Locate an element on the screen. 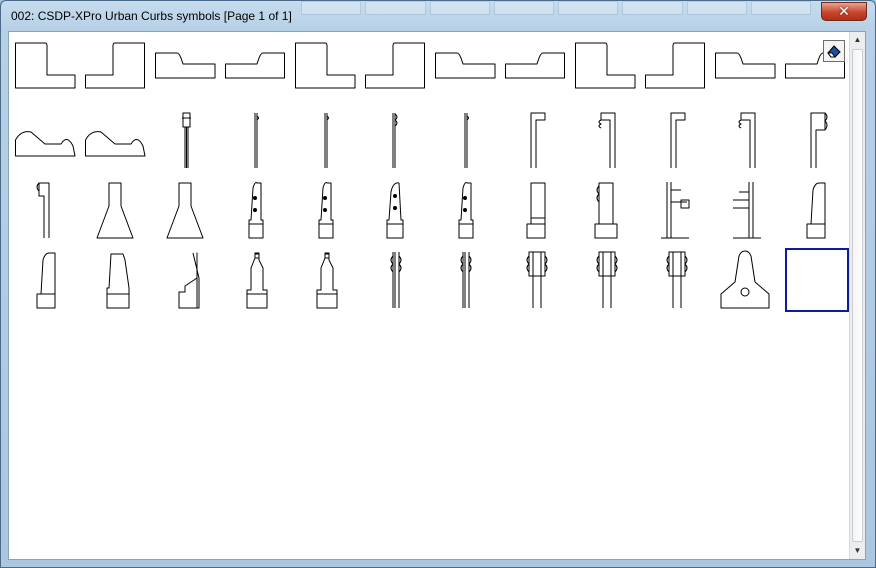 The width and height of the screenshot is (876, 568). background-app-toolbar is located at coordinates (556, 8).